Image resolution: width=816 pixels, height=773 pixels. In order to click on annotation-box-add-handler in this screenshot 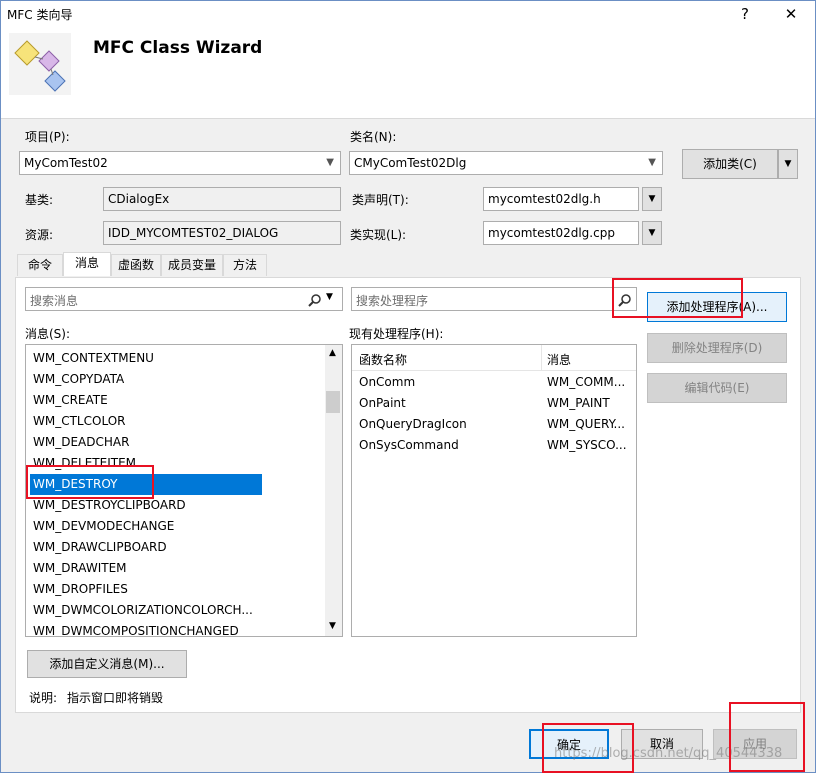, I will do `click(677, 298)`.